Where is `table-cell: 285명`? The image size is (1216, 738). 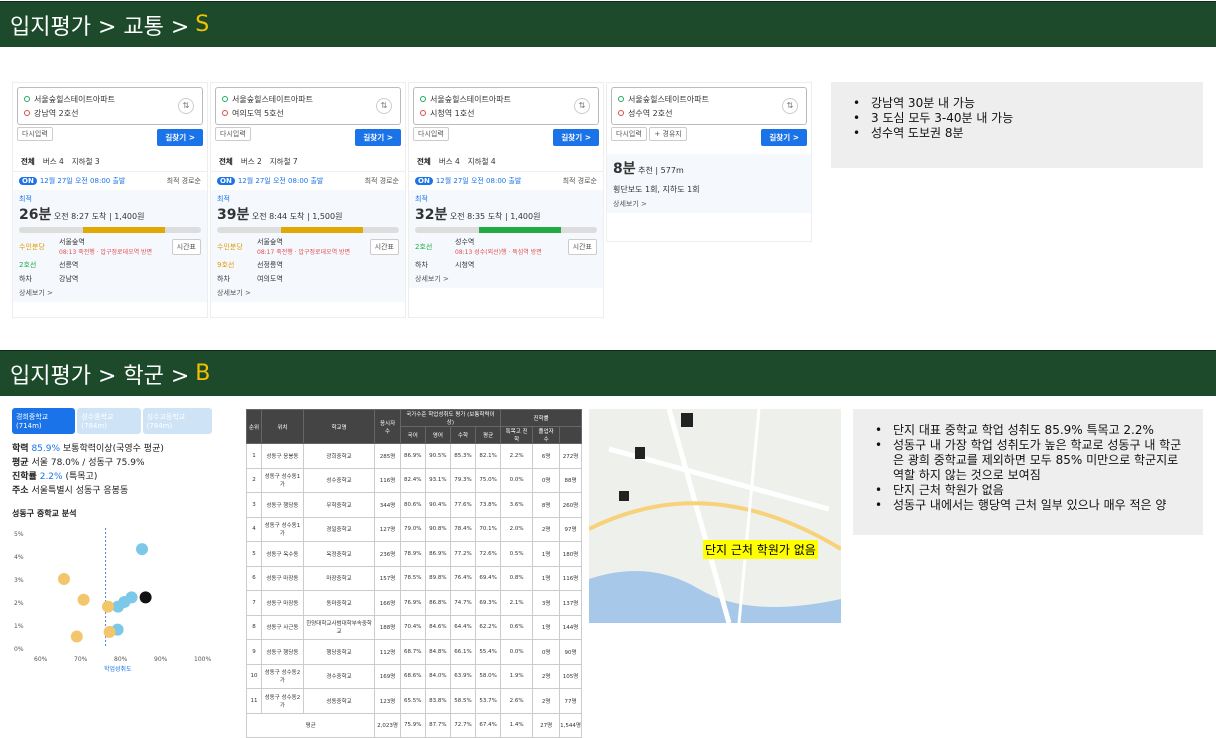 table-cell: 285명 is located at coordinates (387, 456).